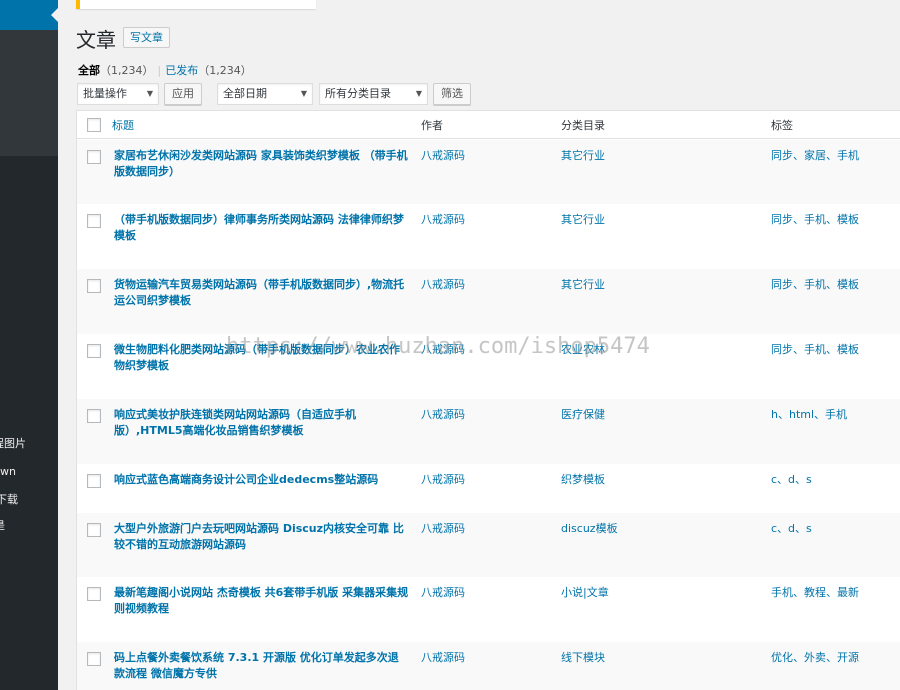  I want to click on bulk-action-value: 批量操作, so click(105, 93).